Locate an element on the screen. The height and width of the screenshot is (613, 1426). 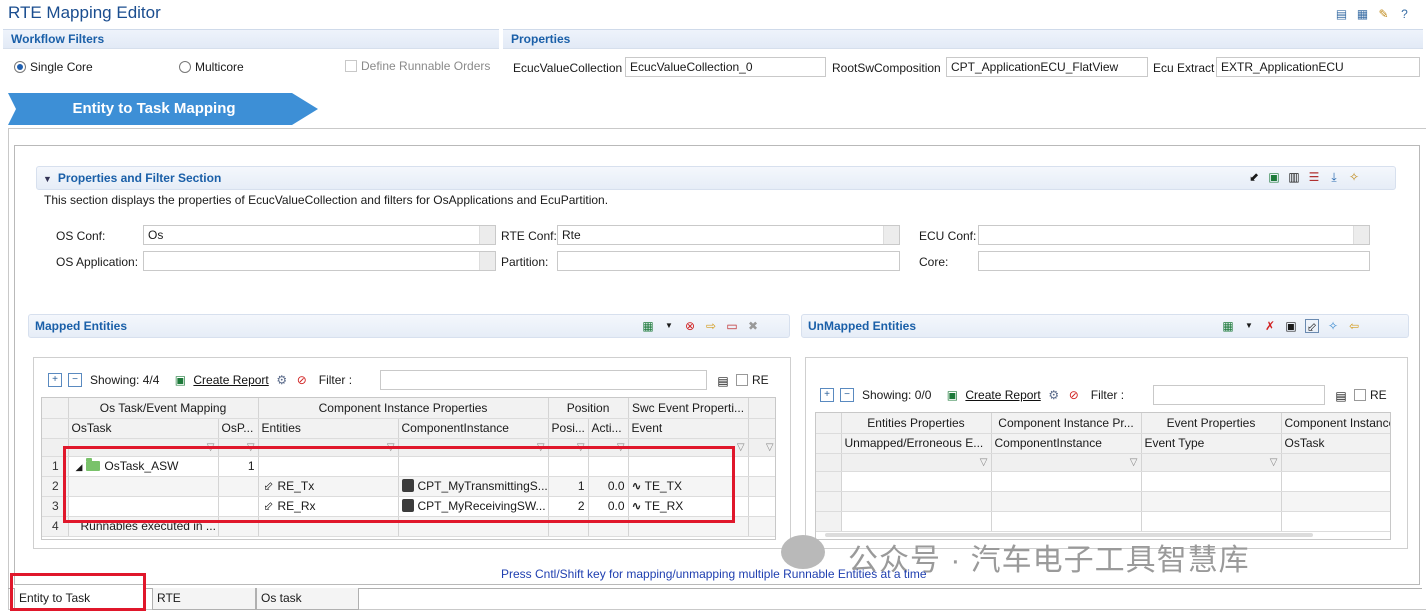
mapped-re-checkbox: RE is located at coordinates (752, 380).